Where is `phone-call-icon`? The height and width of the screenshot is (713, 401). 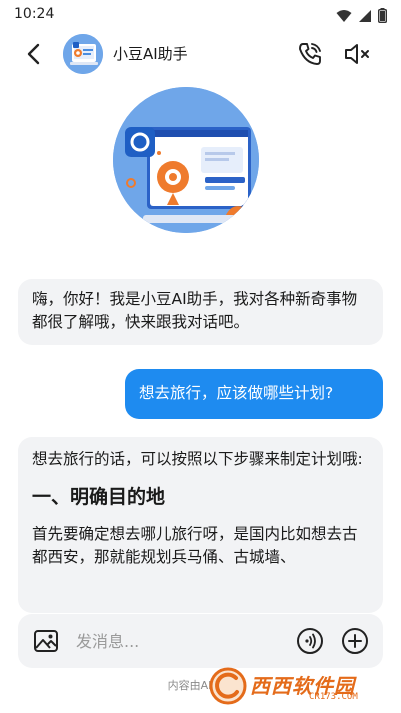 phone-call-icon is located at coordinates (310, 54).